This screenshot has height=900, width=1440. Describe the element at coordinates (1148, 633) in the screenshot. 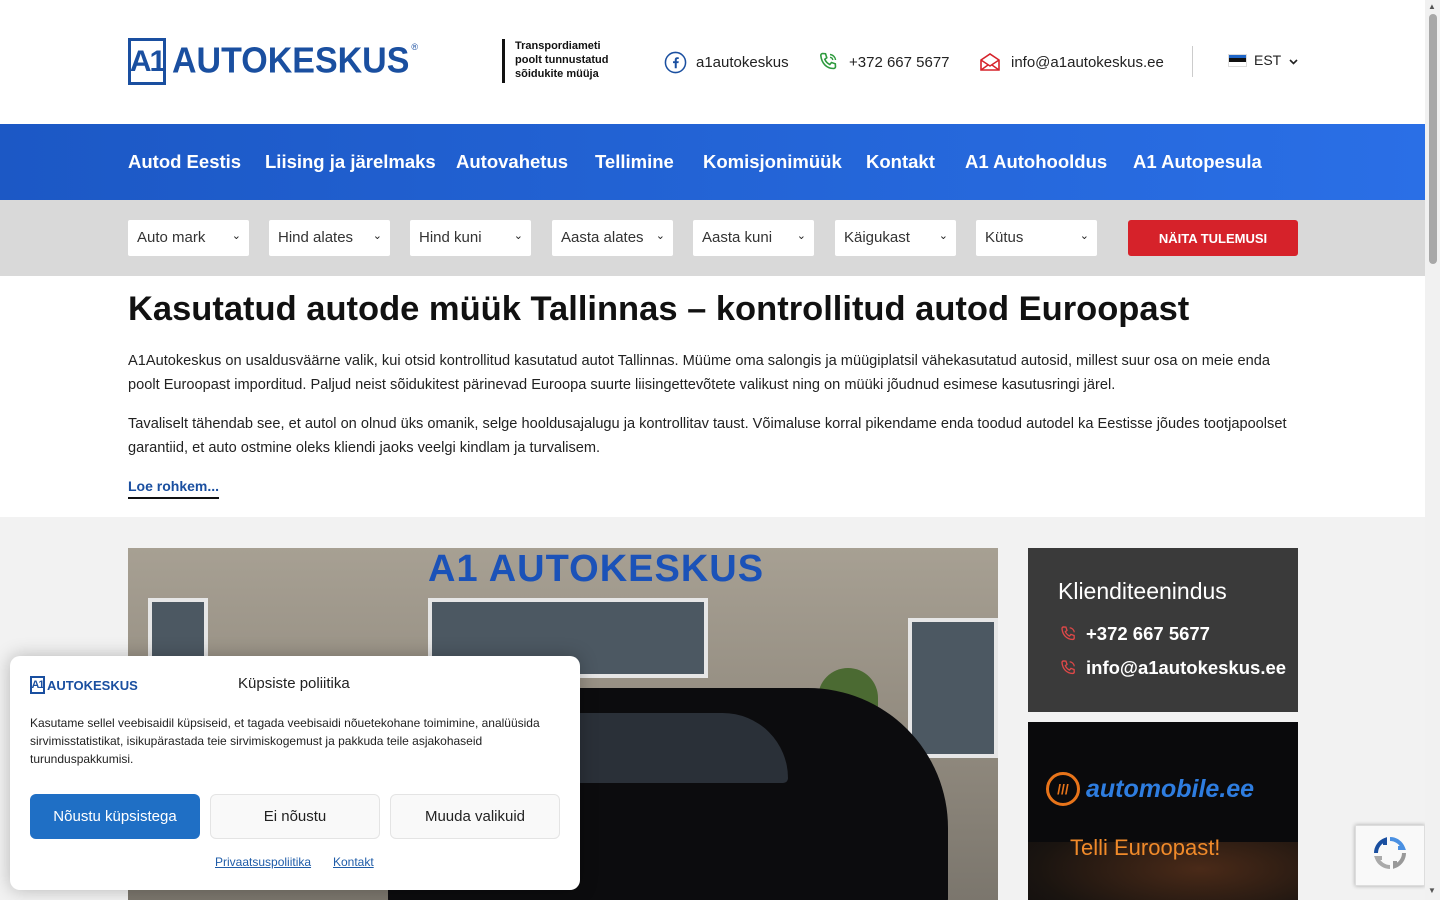

I see `sidebar-phone-label: +372 667 5677` at that location.